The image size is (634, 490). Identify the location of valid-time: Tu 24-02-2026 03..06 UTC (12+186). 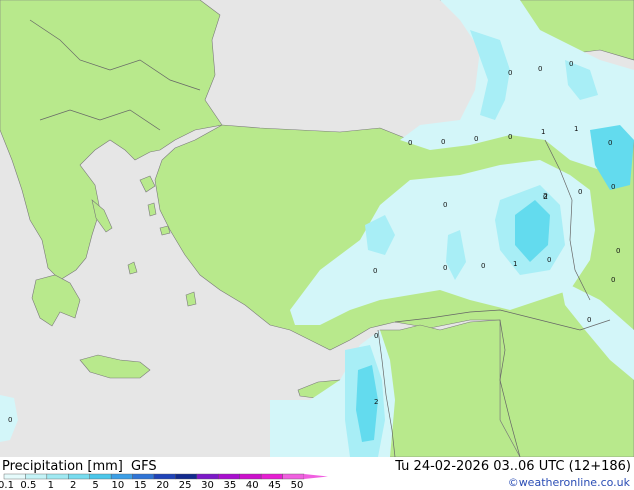
(513, 466).